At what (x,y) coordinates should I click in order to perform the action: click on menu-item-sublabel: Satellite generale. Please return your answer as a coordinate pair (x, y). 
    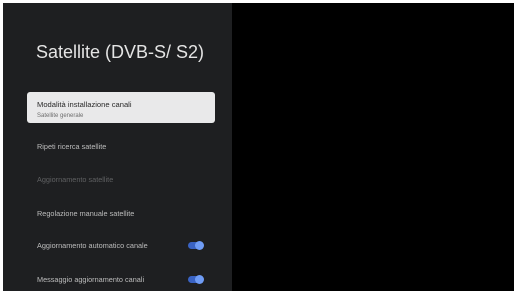
    Looking at the image, I should click on (60, 116).